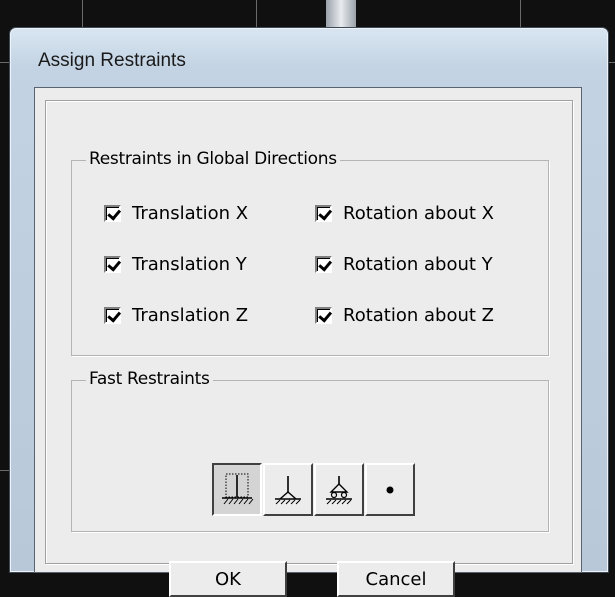  I want to click on translation-y-checkbox: Translation Y, so click(175, 264).